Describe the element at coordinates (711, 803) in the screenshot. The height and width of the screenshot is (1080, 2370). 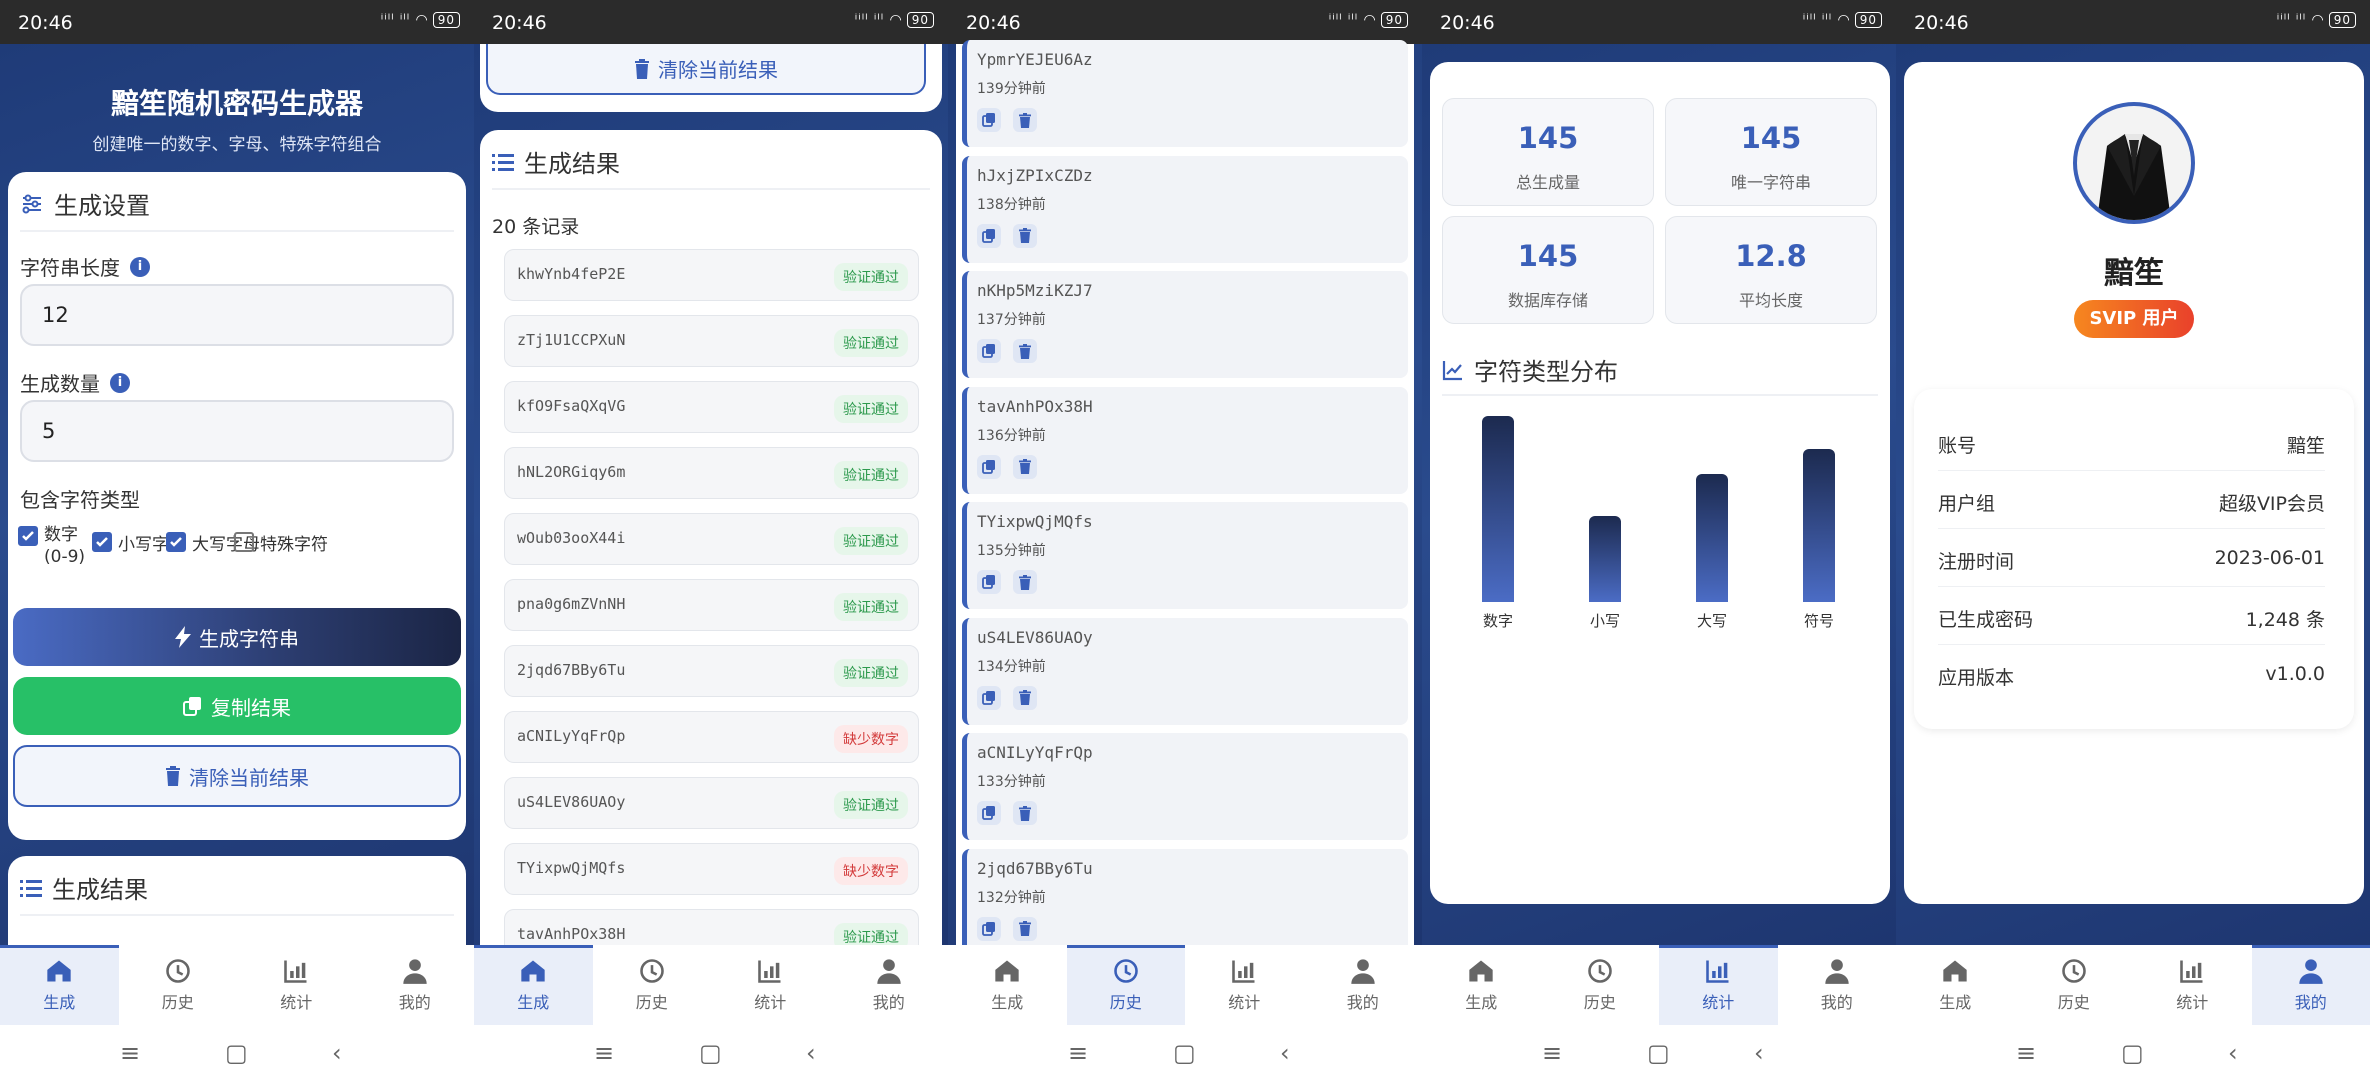
I see `result-row: uS4LEV86UAOy 验证通过` at that location.